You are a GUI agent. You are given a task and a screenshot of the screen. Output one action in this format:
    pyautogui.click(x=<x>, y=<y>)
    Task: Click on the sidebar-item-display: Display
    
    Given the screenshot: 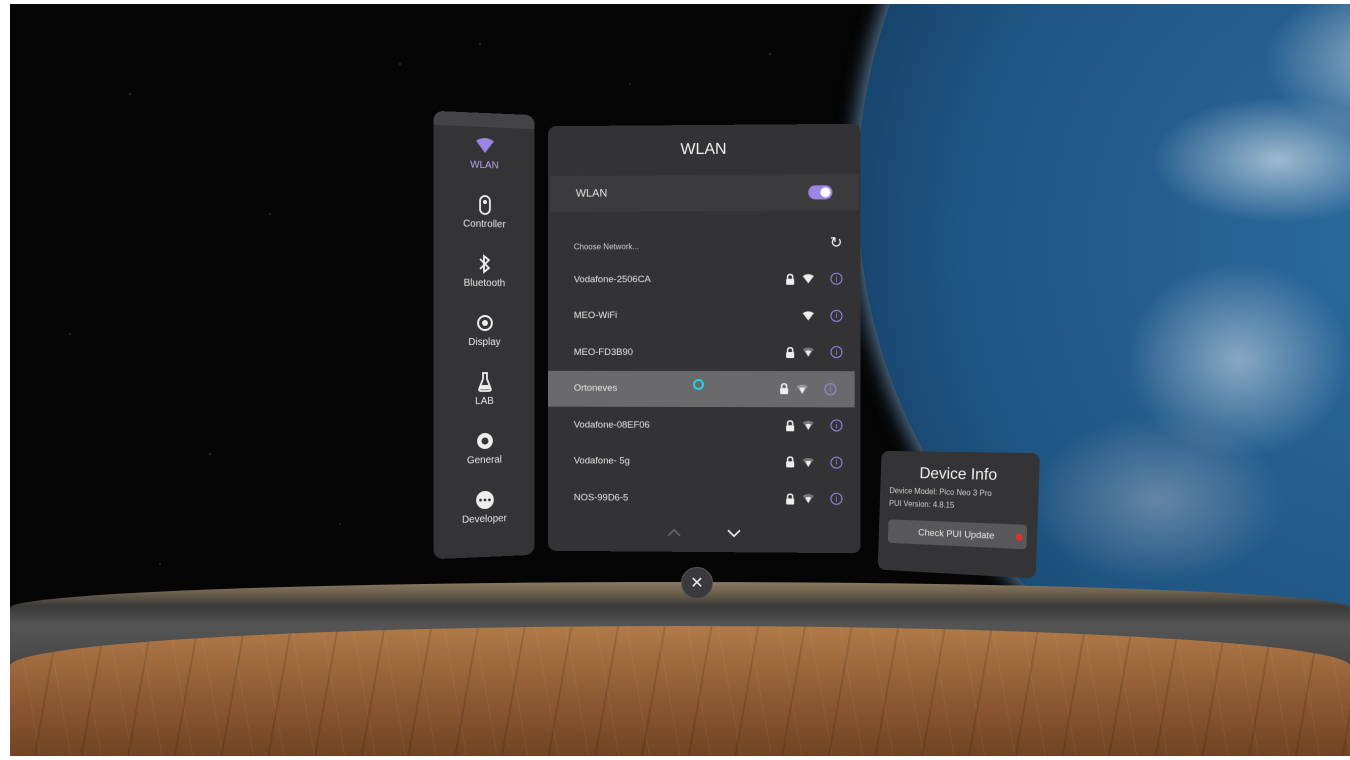 What is the action you would take?
    pyautogui.click(x=483, y=342)
    